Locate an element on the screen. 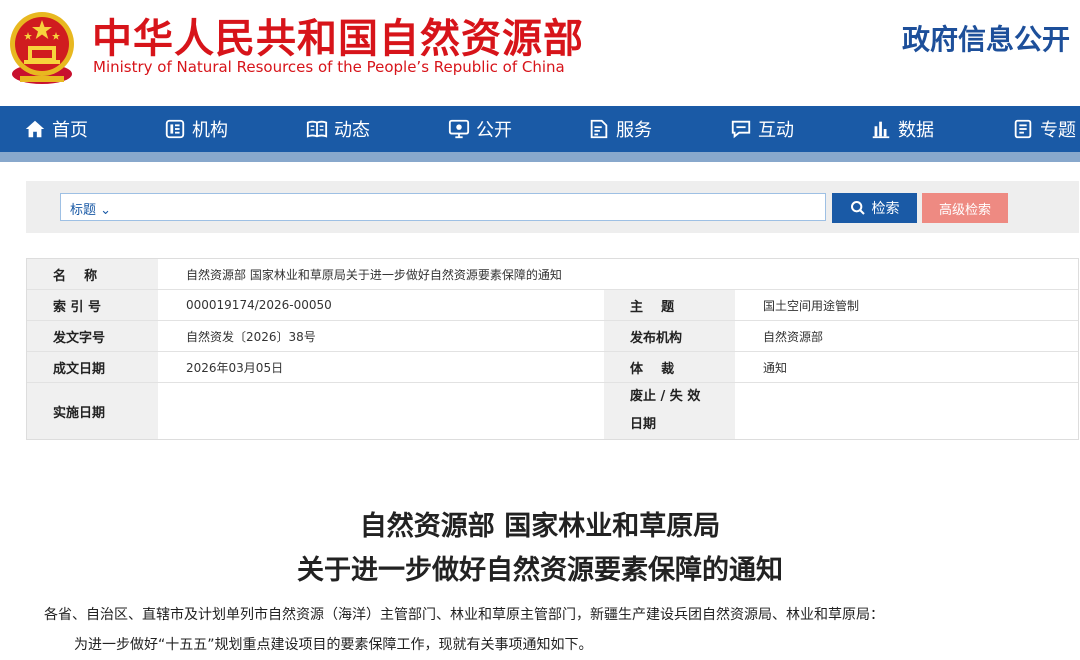 The width and height of the screenshot is (1080, 660). nav-item-service: 服务 is located at coordinates (620, 129).